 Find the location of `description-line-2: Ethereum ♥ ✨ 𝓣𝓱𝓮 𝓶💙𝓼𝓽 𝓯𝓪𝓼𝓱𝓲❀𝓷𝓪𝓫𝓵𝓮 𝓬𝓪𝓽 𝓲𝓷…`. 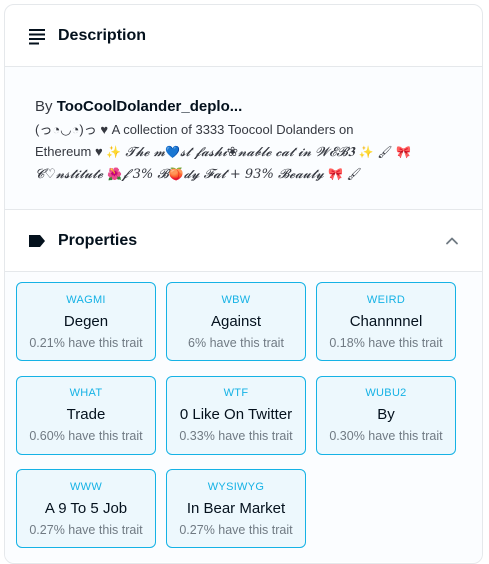

description-line-2: Ethereum ♥ ✨ 𝓣𝓱𝓮 𝓶💙𝓼𝓽 𝓯𝓪𝓼𝓱𝓲❀𝓷𝓪𝓫𝓵𝓮 𝓬𝓪𝓽 𝓲𝓷… is located at coordinates (245, 152).